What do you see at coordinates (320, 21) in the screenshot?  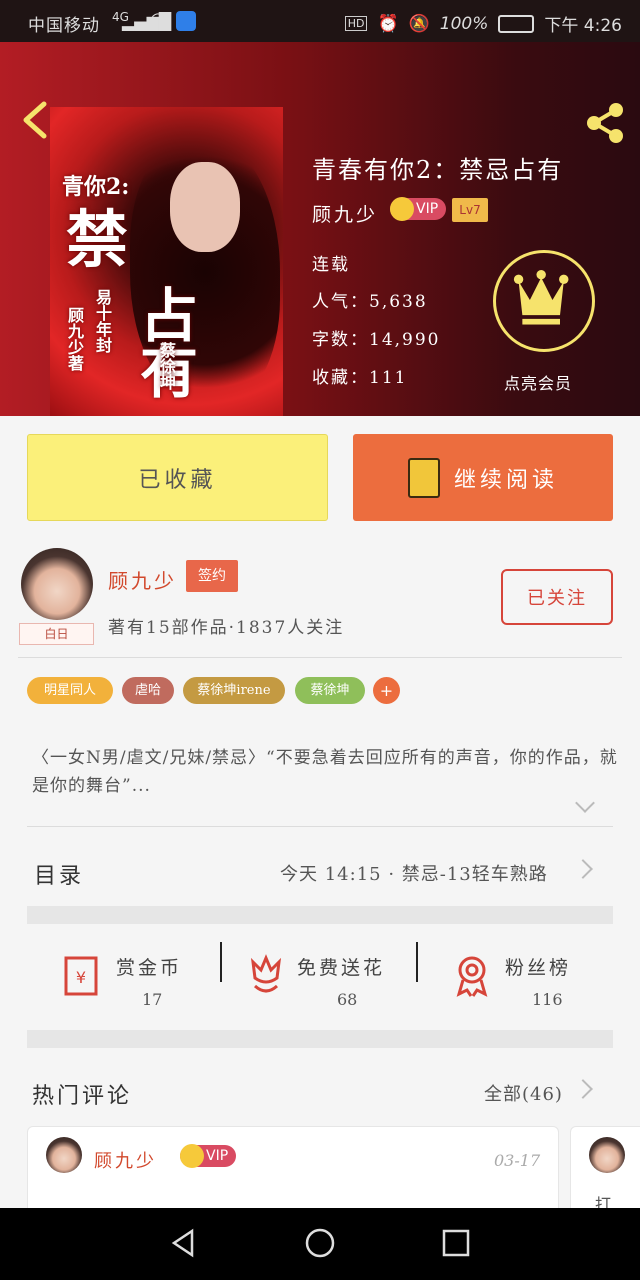 I see `status-bar: 中国移动 4G ▂▄▆█ ◠ HD ⏰ 🔕 100% 下午 4:26` at bounding box center [320, 21].